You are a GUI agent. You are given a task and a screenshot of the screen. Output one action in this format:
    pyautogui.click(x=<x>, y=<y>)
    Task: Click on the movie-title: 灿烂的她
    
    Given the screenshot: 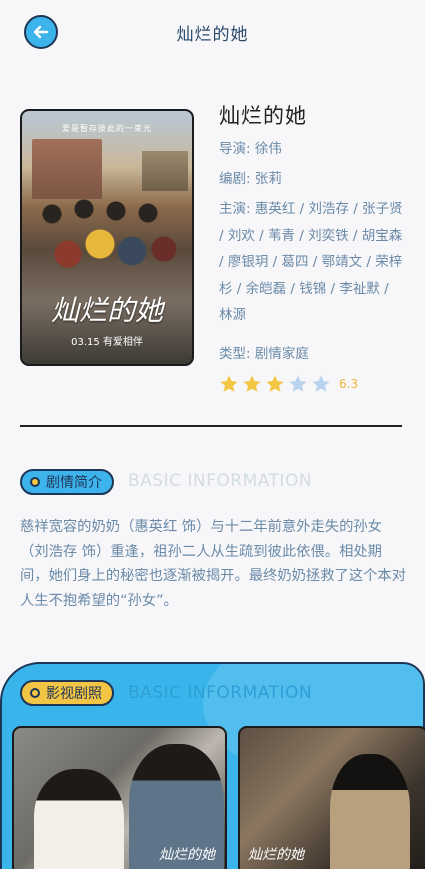 What is the action you would take?
    pyautogui.click(x=263, y=116)
    